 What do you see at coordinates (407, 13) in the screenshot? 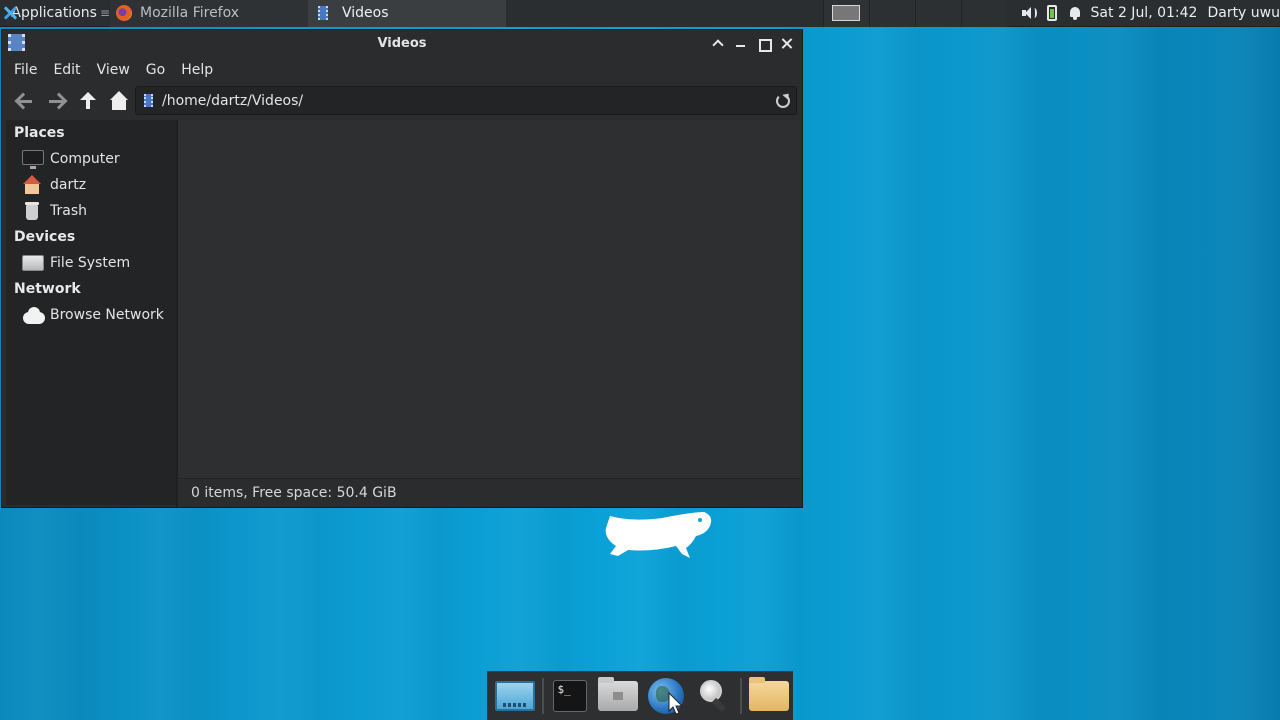
I see `taskbar-item-videos: Videos` at bounding box center [407, 13].